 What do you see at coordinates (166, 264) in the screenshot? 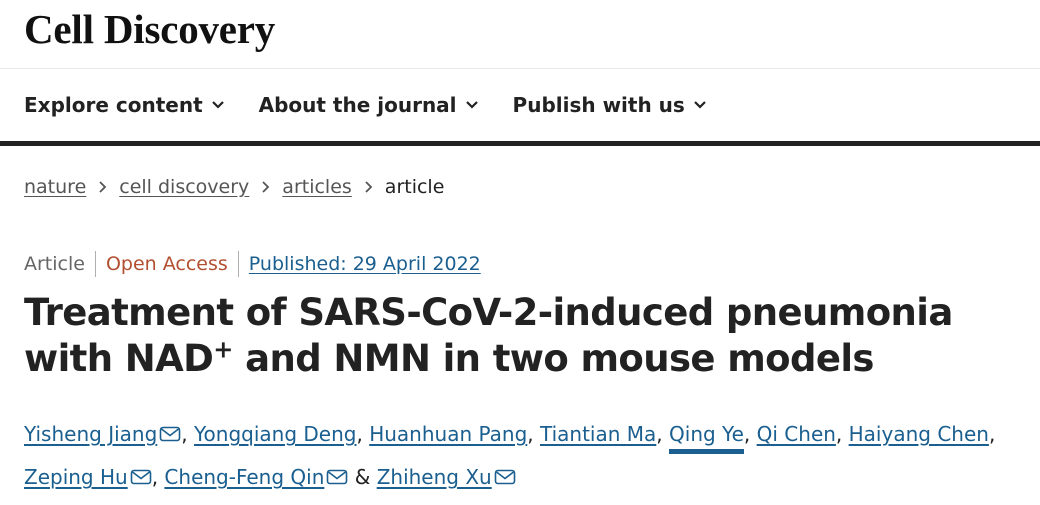
I see `open-access-badge: Open Access` at bounding box center [166, 264].